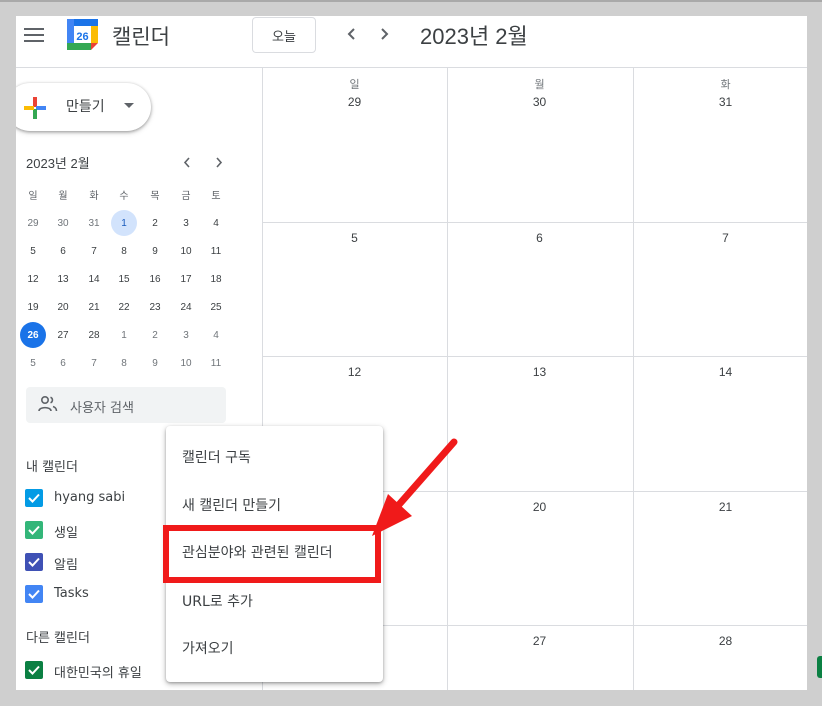 Image resolution: width=822 pixels, height=706 pixels. I want to click on mini-day-cell: 13, so click(63, 279).